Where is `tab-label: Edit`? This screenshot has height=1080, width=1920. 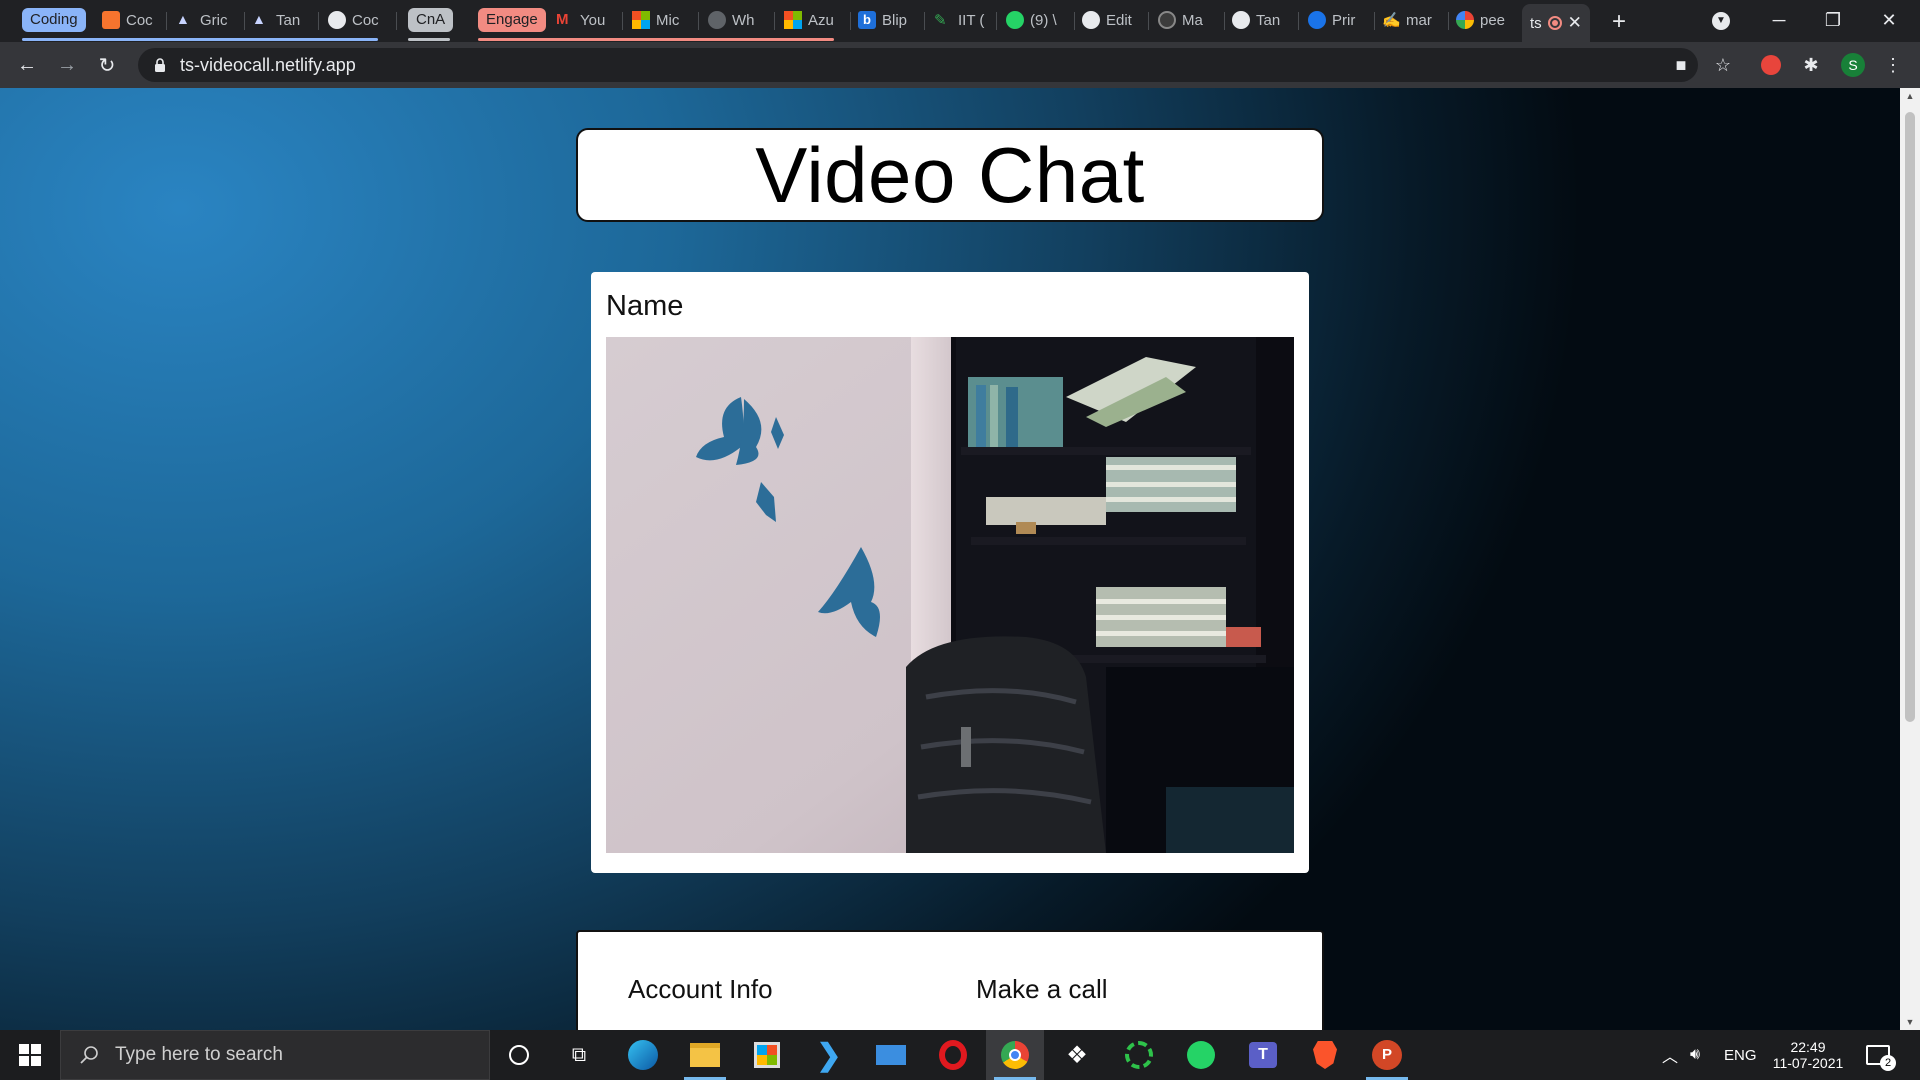 tab-label: Edit is located at coordinates (1119, 20).